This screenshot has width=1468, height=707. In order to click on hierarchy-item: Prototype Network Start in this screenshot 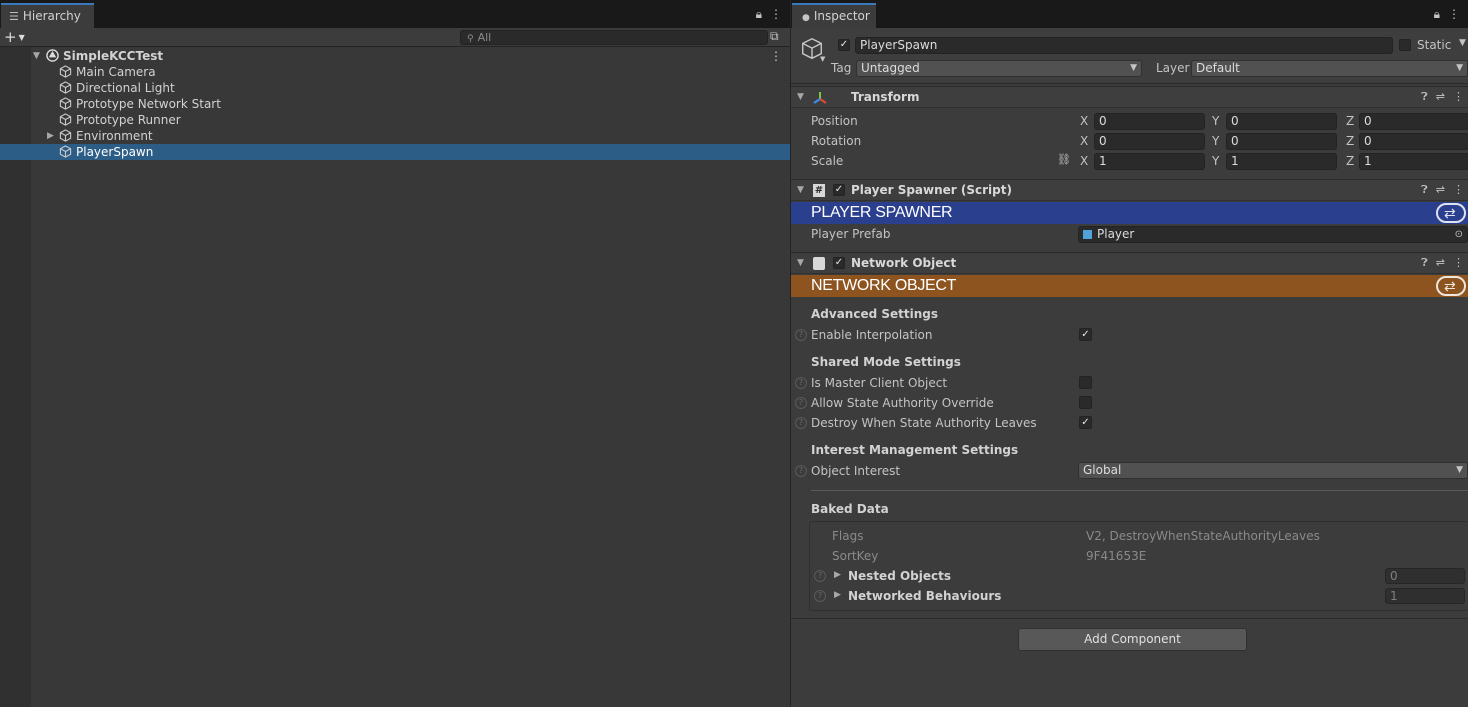, I will do `click(395, 104)`.